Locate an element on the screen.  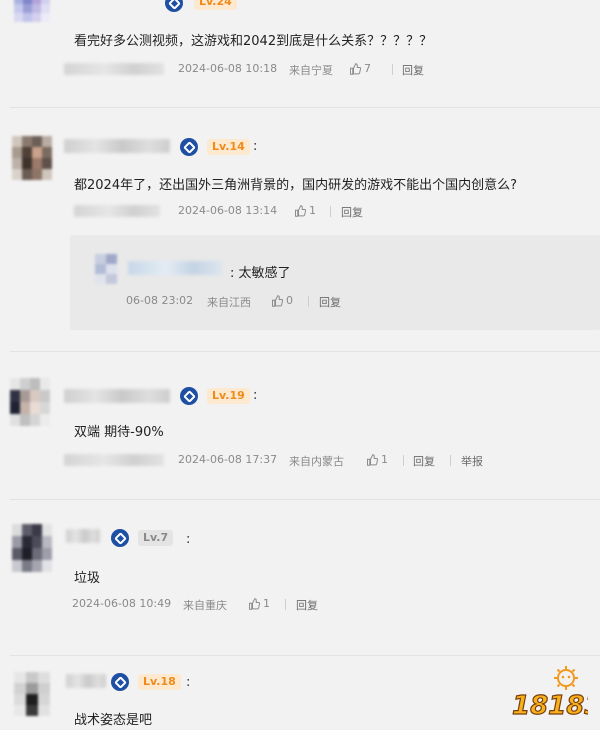
comment-location: 来自宁夏 is located at coordinates (311, 70).